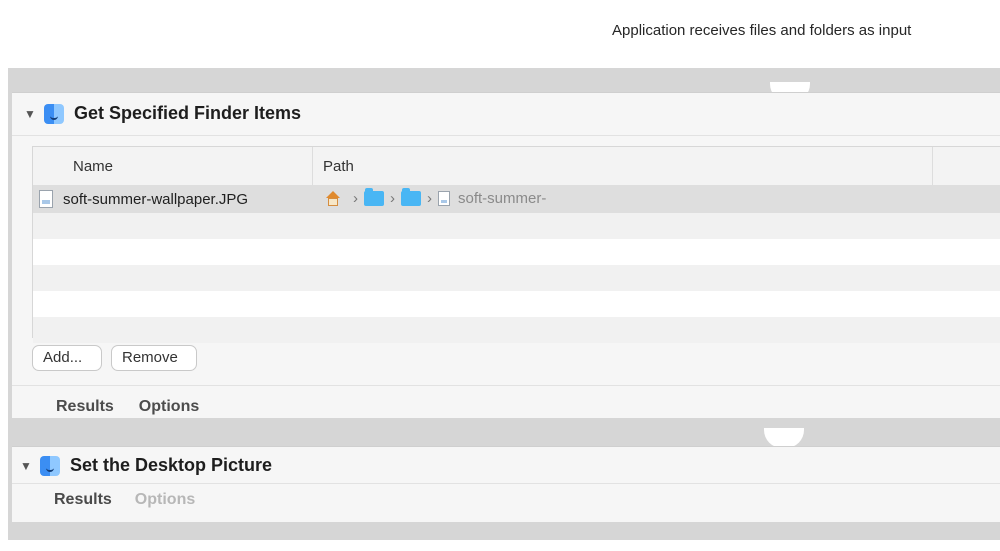  What do you see at coordinates (436, 197) in the screenshot?
I see `path-control: › › › soft-summer-` at bounding box center [436, 197].